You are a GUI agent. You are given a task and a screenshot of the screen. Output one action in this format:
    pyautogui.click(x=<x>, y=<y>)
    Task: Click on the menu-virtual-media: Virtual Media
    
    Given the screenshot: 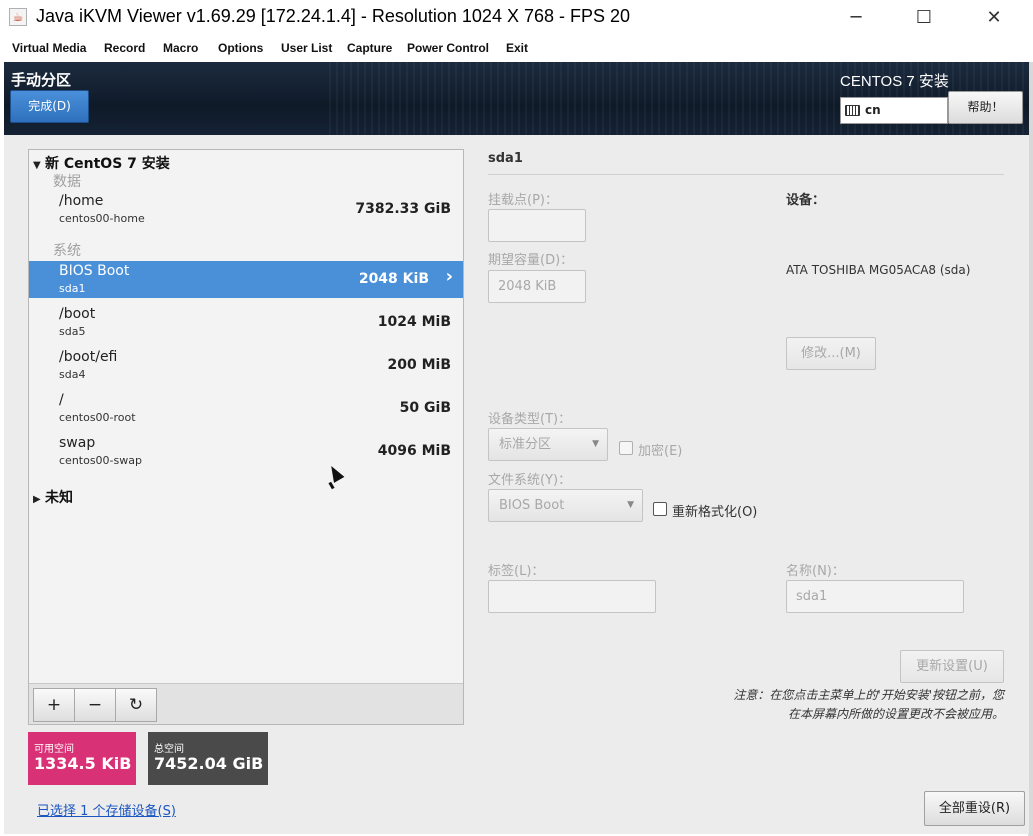 What is the action you would take?
    pyautogui.click(x=49, y=48)
    